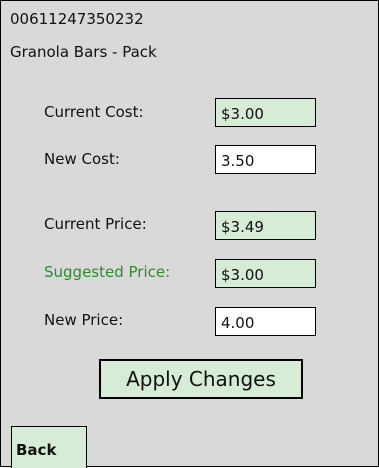 The width and height of the screenshot is (379, 468). What do you see at coordinates (265, 159) in the screenshot?
I see `new-cost-input: 3.50` at bounding box center [265, 159].